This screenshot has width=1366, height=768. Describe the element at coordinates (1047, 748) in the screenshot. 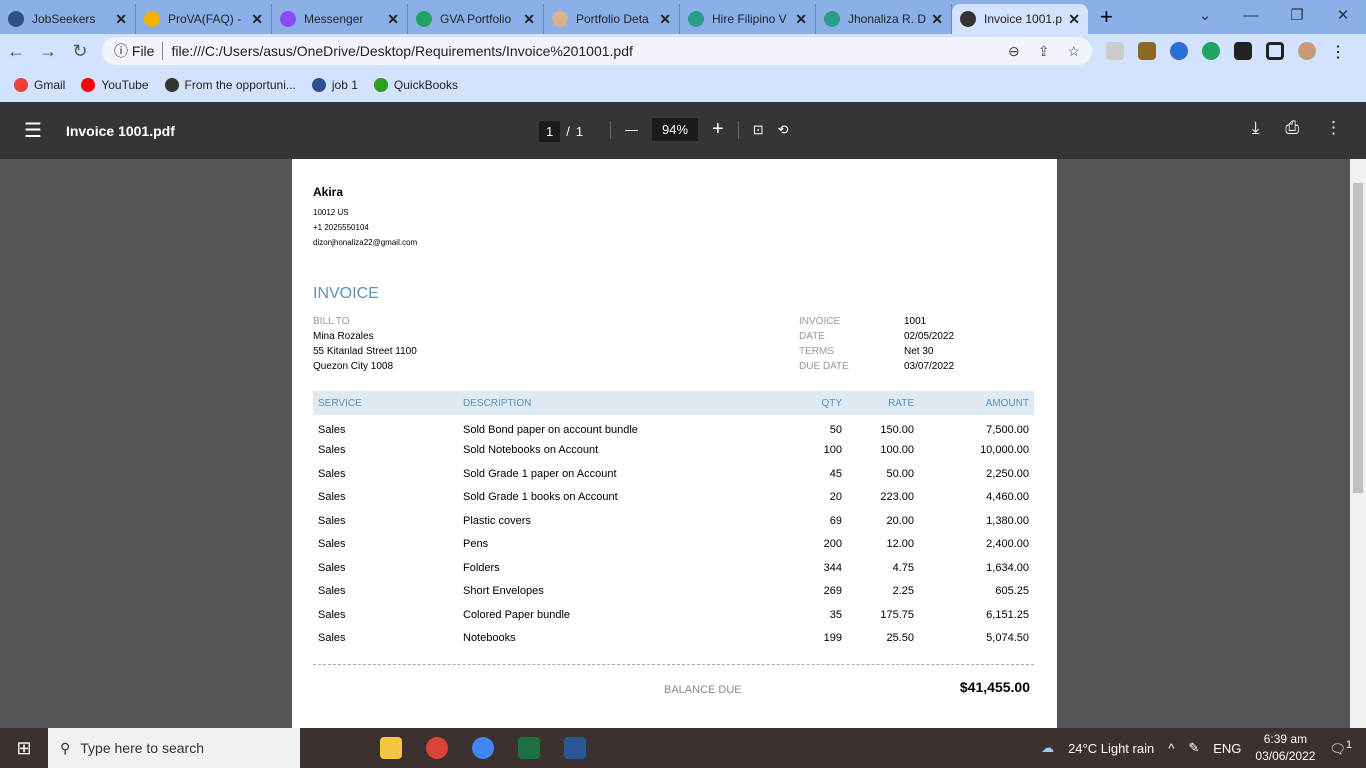

I see `weather-cloud-icon: ☁` at that location.